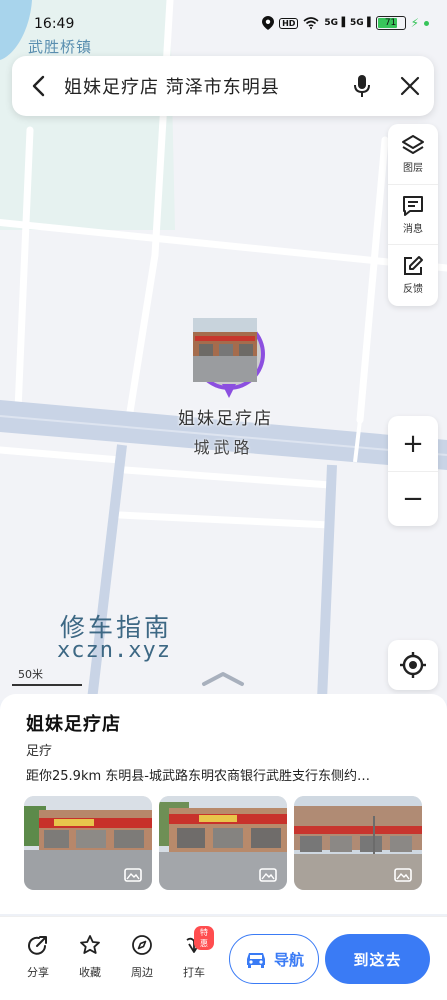 This screenshot has height=1000, width=447. Describe the element at coordinates (414, 23) in the screenshot. I see `charging-icon: ⚡` at that location.